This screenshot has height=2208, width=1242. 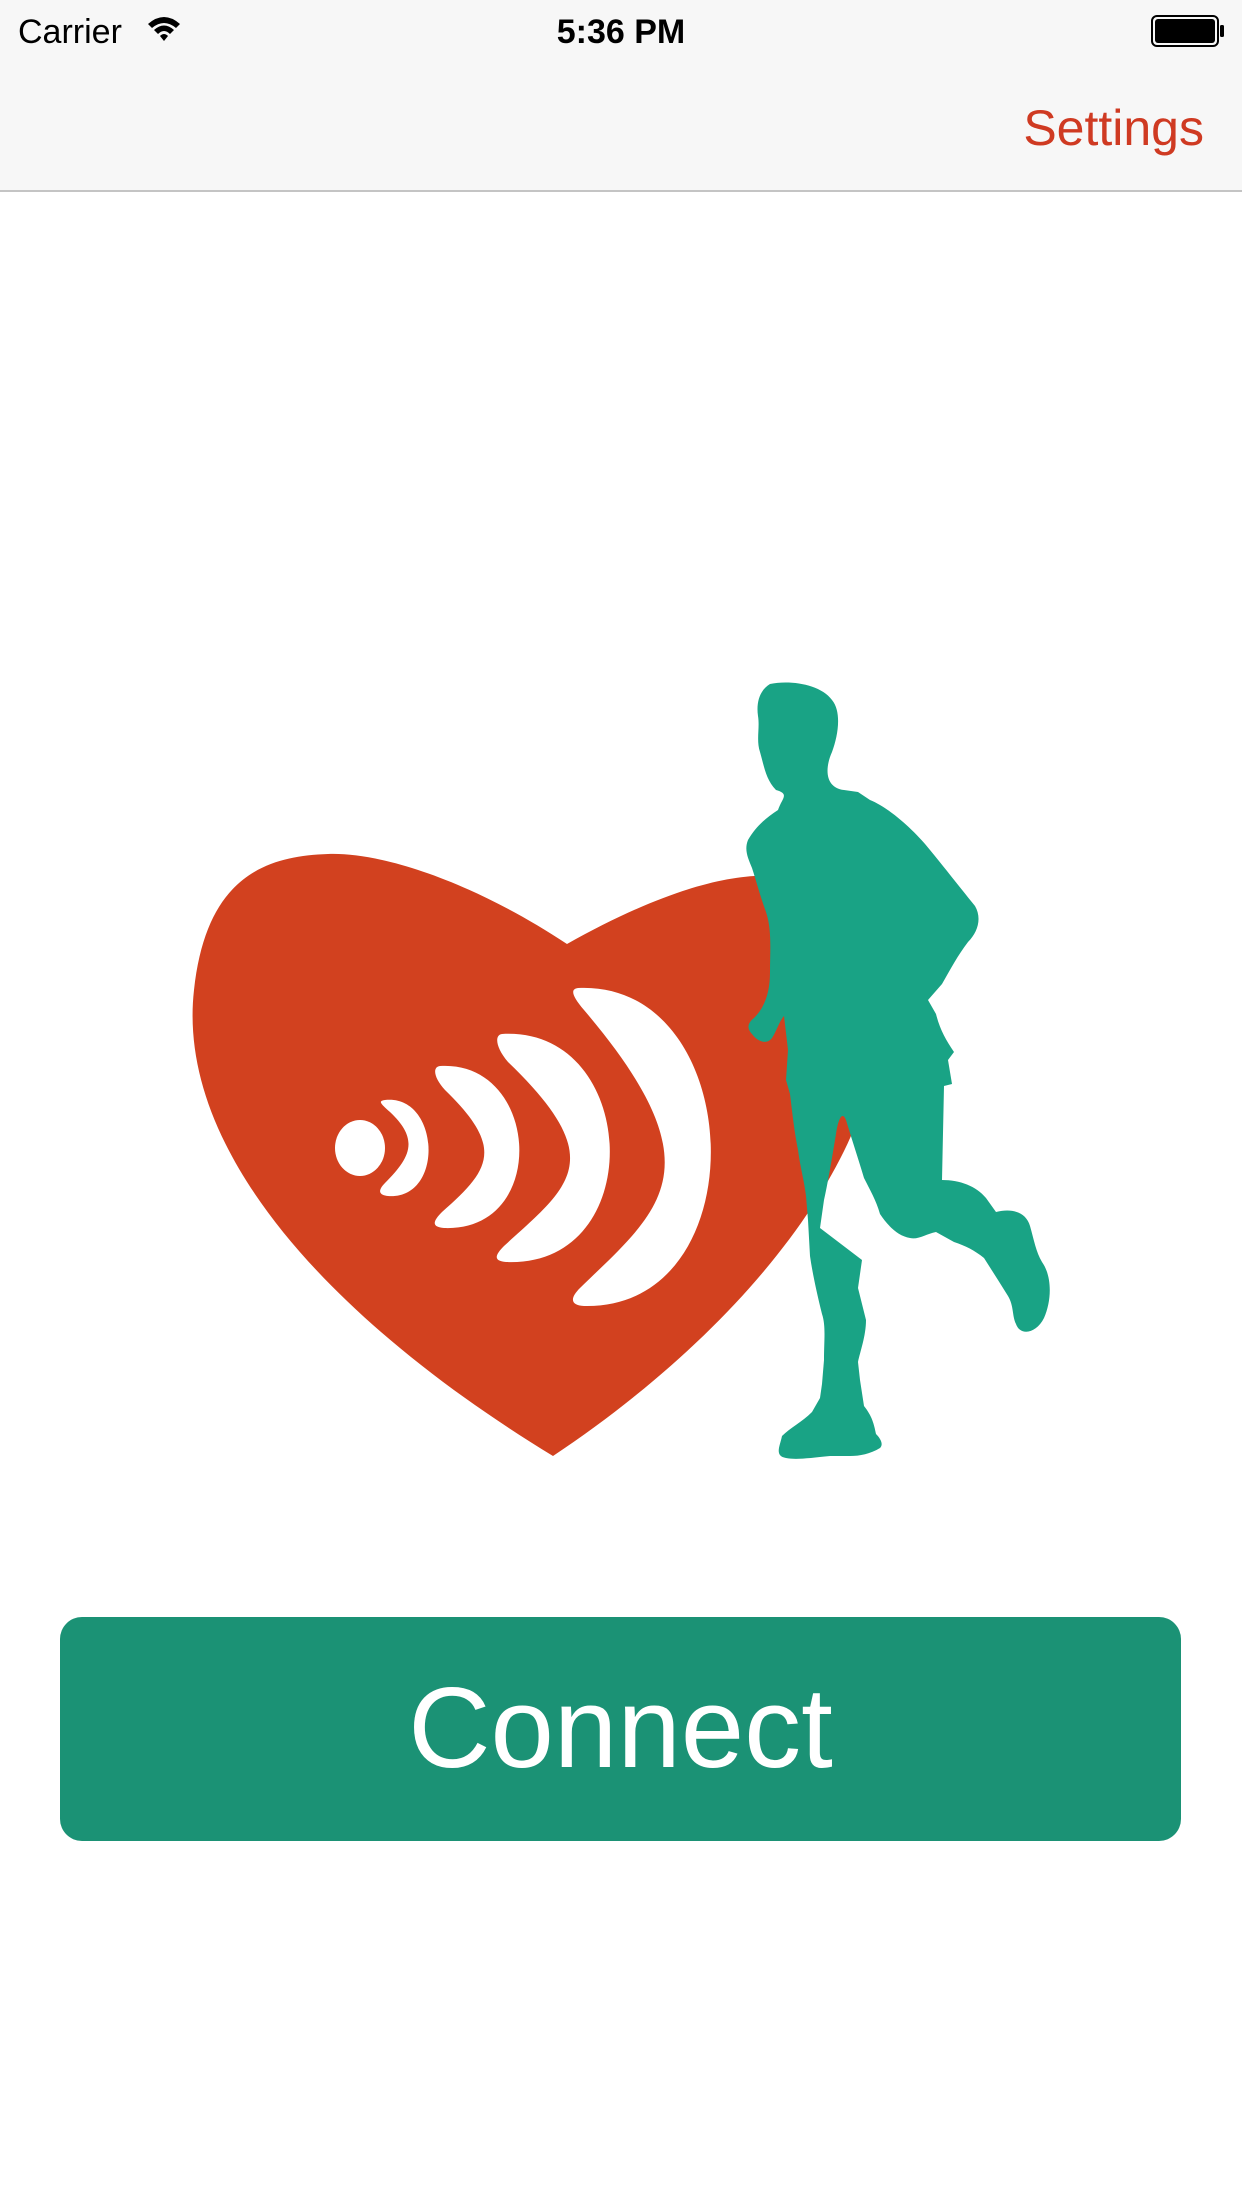 I want to click on status-time: 5:36 PM, so click(x=621, y=32).